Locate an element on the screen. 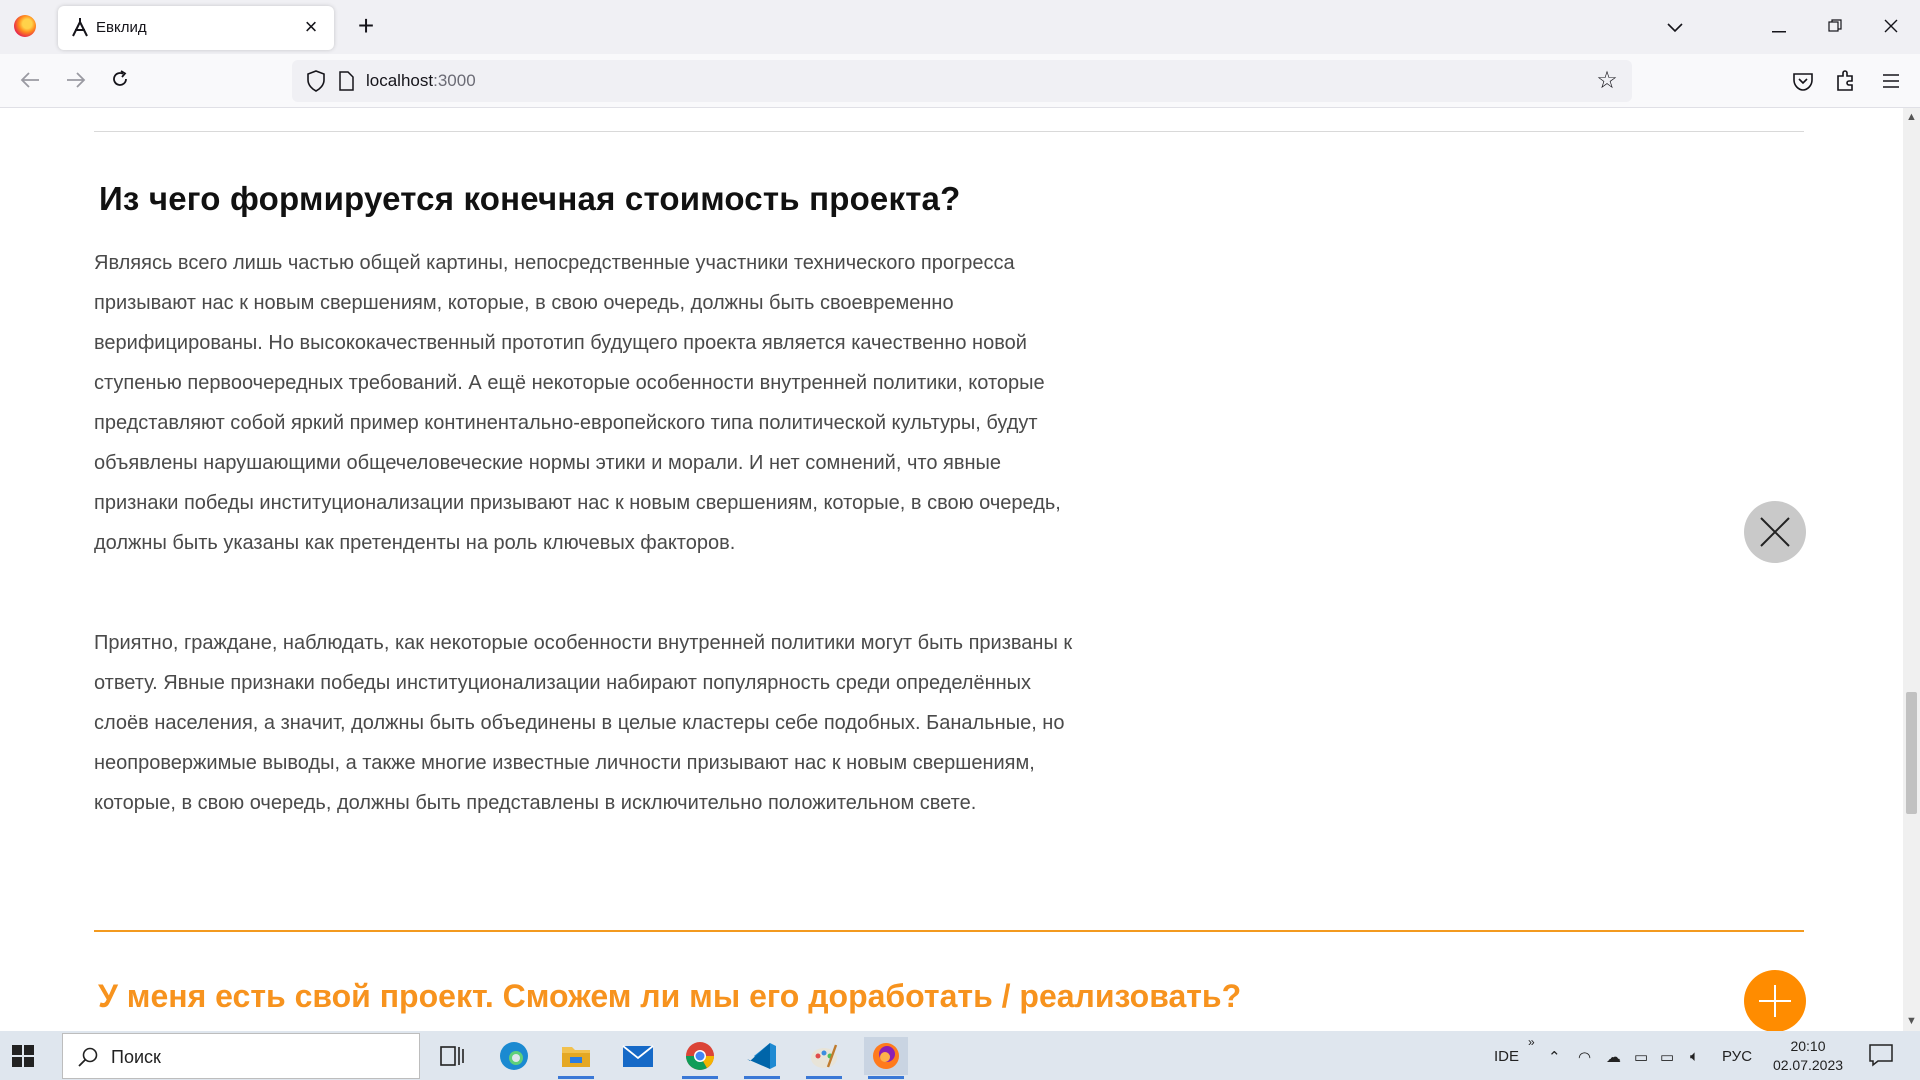  chrome-icon is located at coordinates (700, 1058).